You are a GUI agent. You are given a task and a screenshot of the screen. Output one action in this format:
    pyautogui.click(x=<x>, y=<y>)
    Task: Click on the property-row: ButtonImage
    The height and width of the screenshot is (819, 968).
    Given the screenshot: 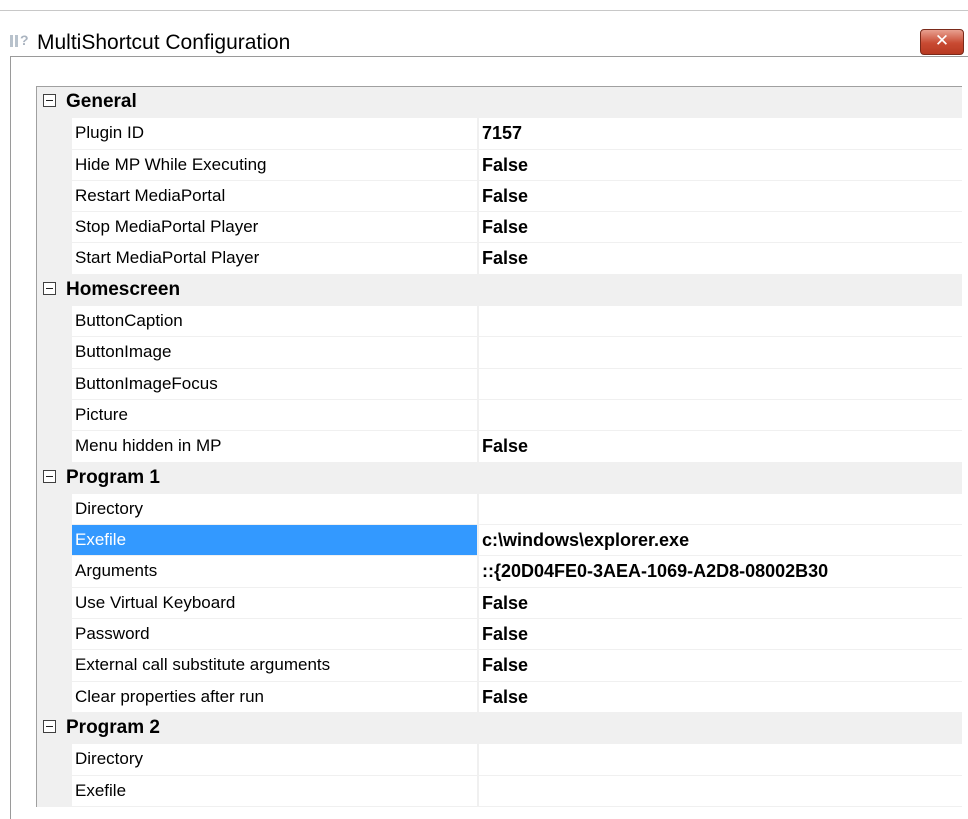 What is the action you would take?
    pyautogui.click(x=499, y=353)
    